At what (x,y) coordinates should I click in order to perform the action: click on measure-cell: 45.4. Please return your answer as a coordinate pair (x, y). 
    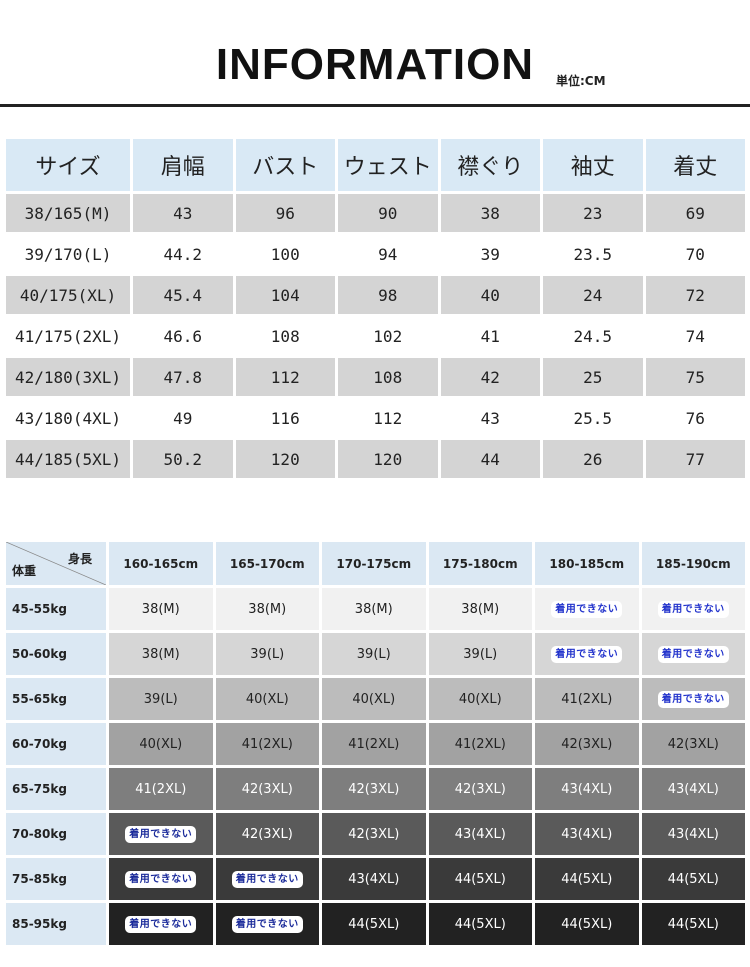
    Looking at the image, I should click on (183, 295).